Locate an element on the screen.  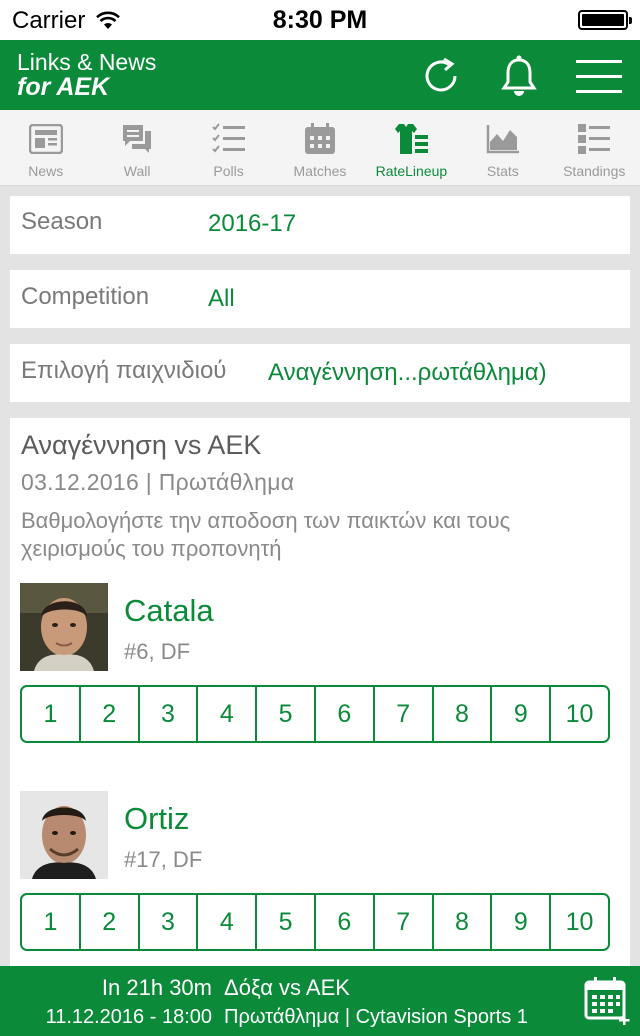
tab-news: News is located at coordinates (45, 147).